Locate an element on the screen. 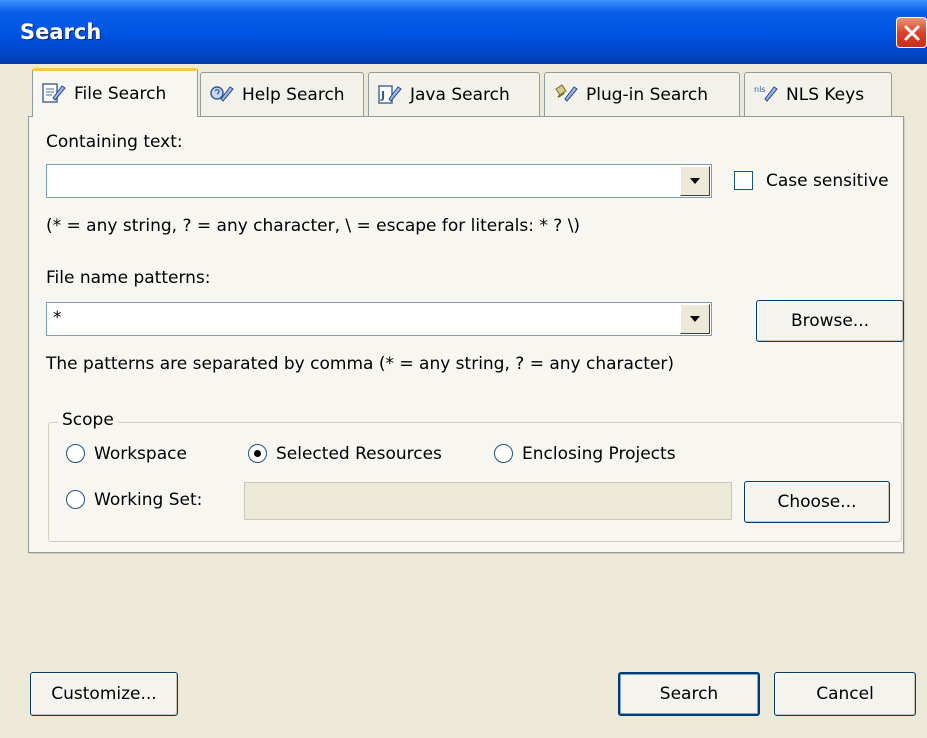 Image resolution: width=927 pixels, height=738 pixels. cancel-button: Cancel is located at coordinates (845, 694).